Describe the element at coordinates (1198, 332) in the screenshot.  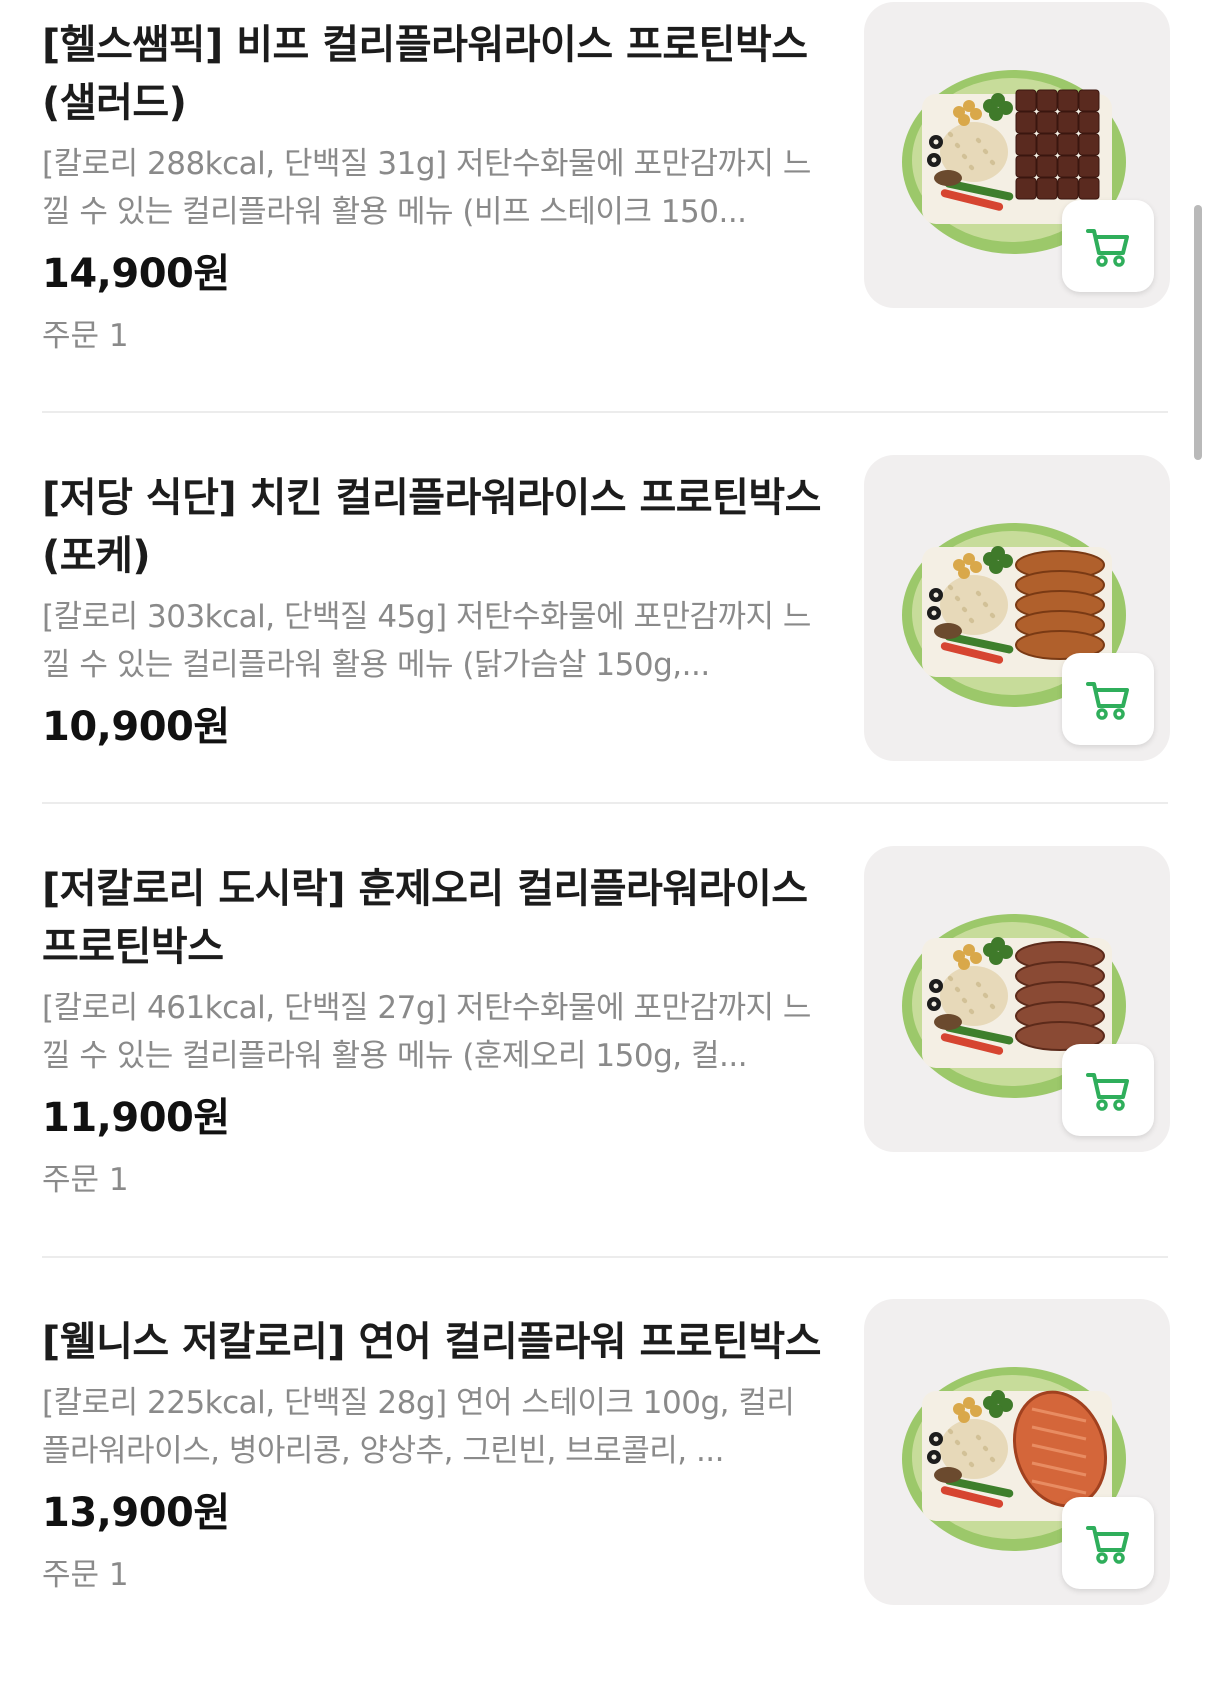
I see `scrollbar` at that location.